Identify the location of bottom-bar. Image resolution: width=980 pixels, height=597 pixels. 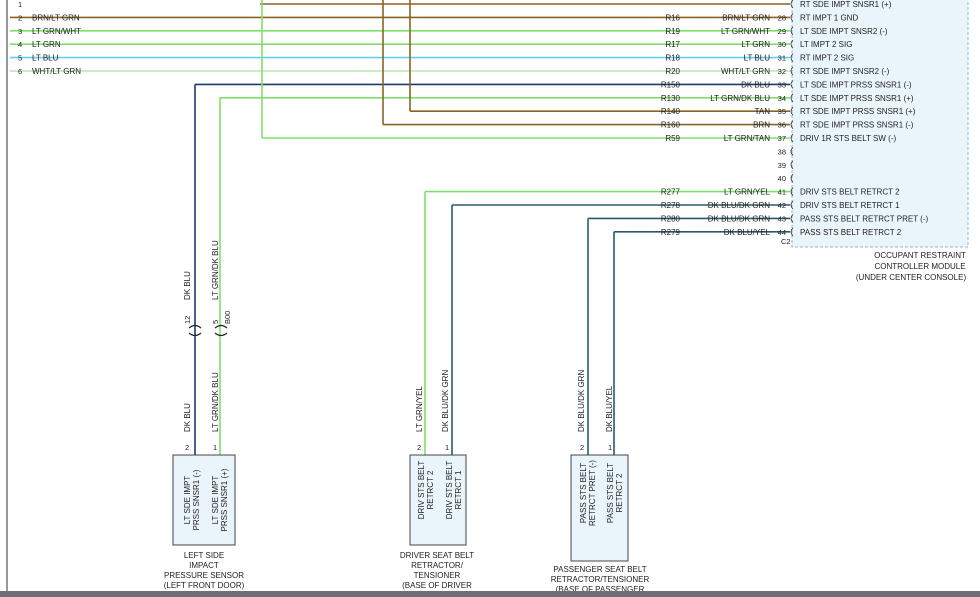
(490, 594).